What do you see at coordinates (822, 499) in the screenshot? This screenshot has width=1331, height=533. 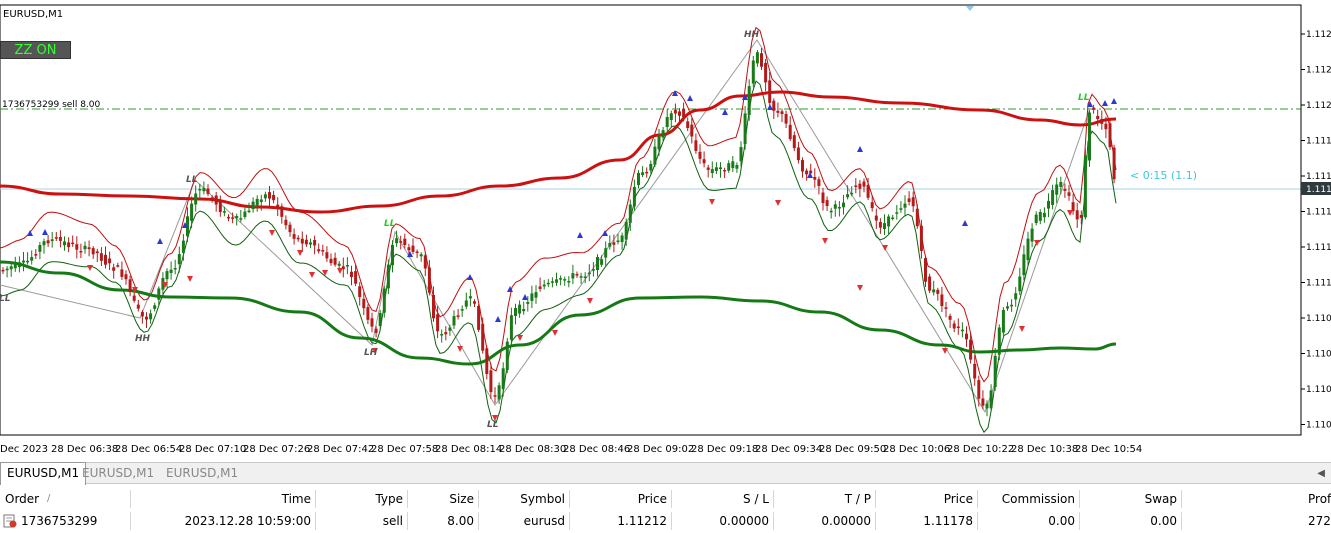 I see `col-header-tp: T / P` at bounding box center [822, 499].